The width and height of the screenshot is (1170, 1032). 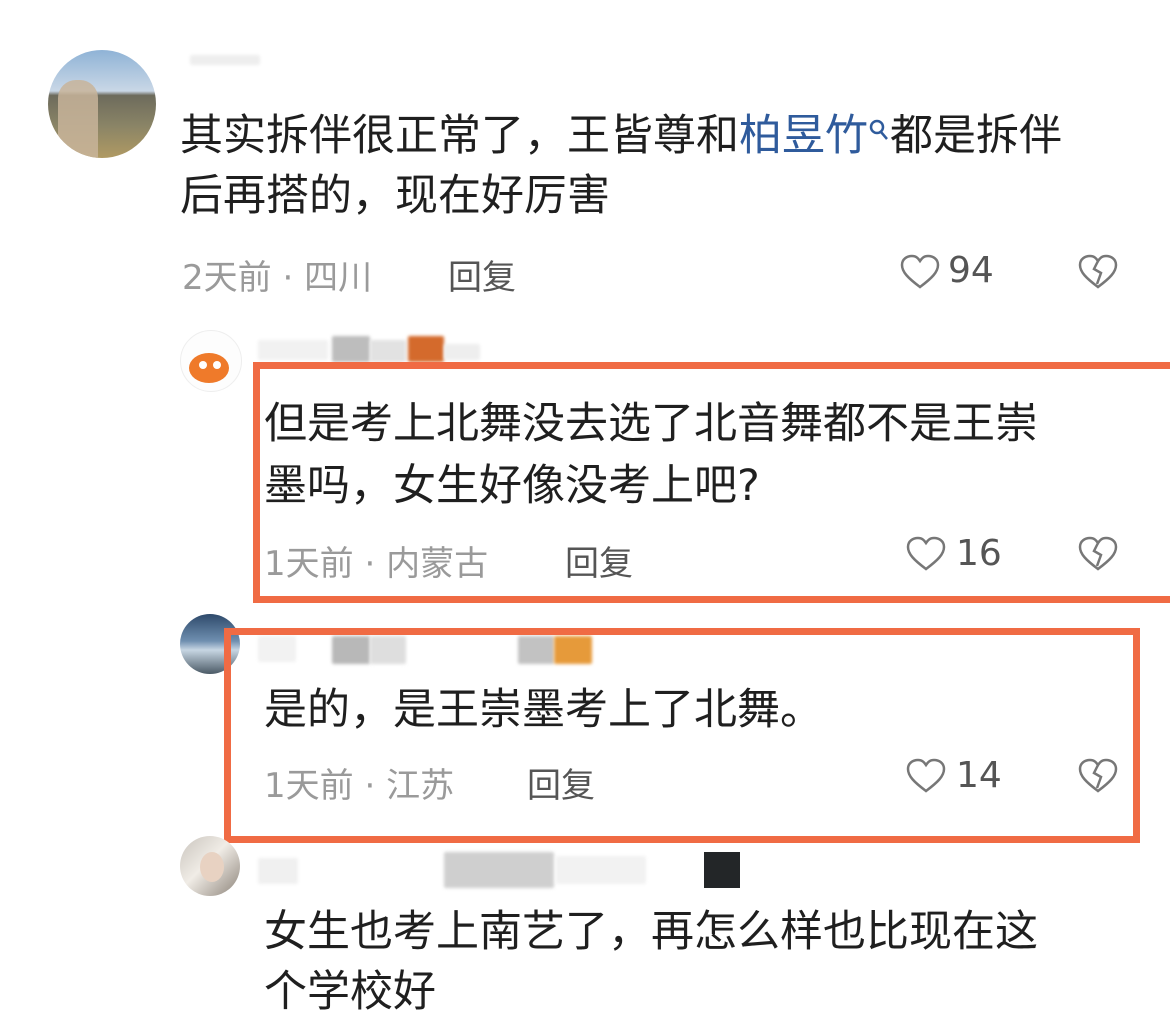 I want to click on comment-text-line2: 个学校好, so click(x=350, y=992).